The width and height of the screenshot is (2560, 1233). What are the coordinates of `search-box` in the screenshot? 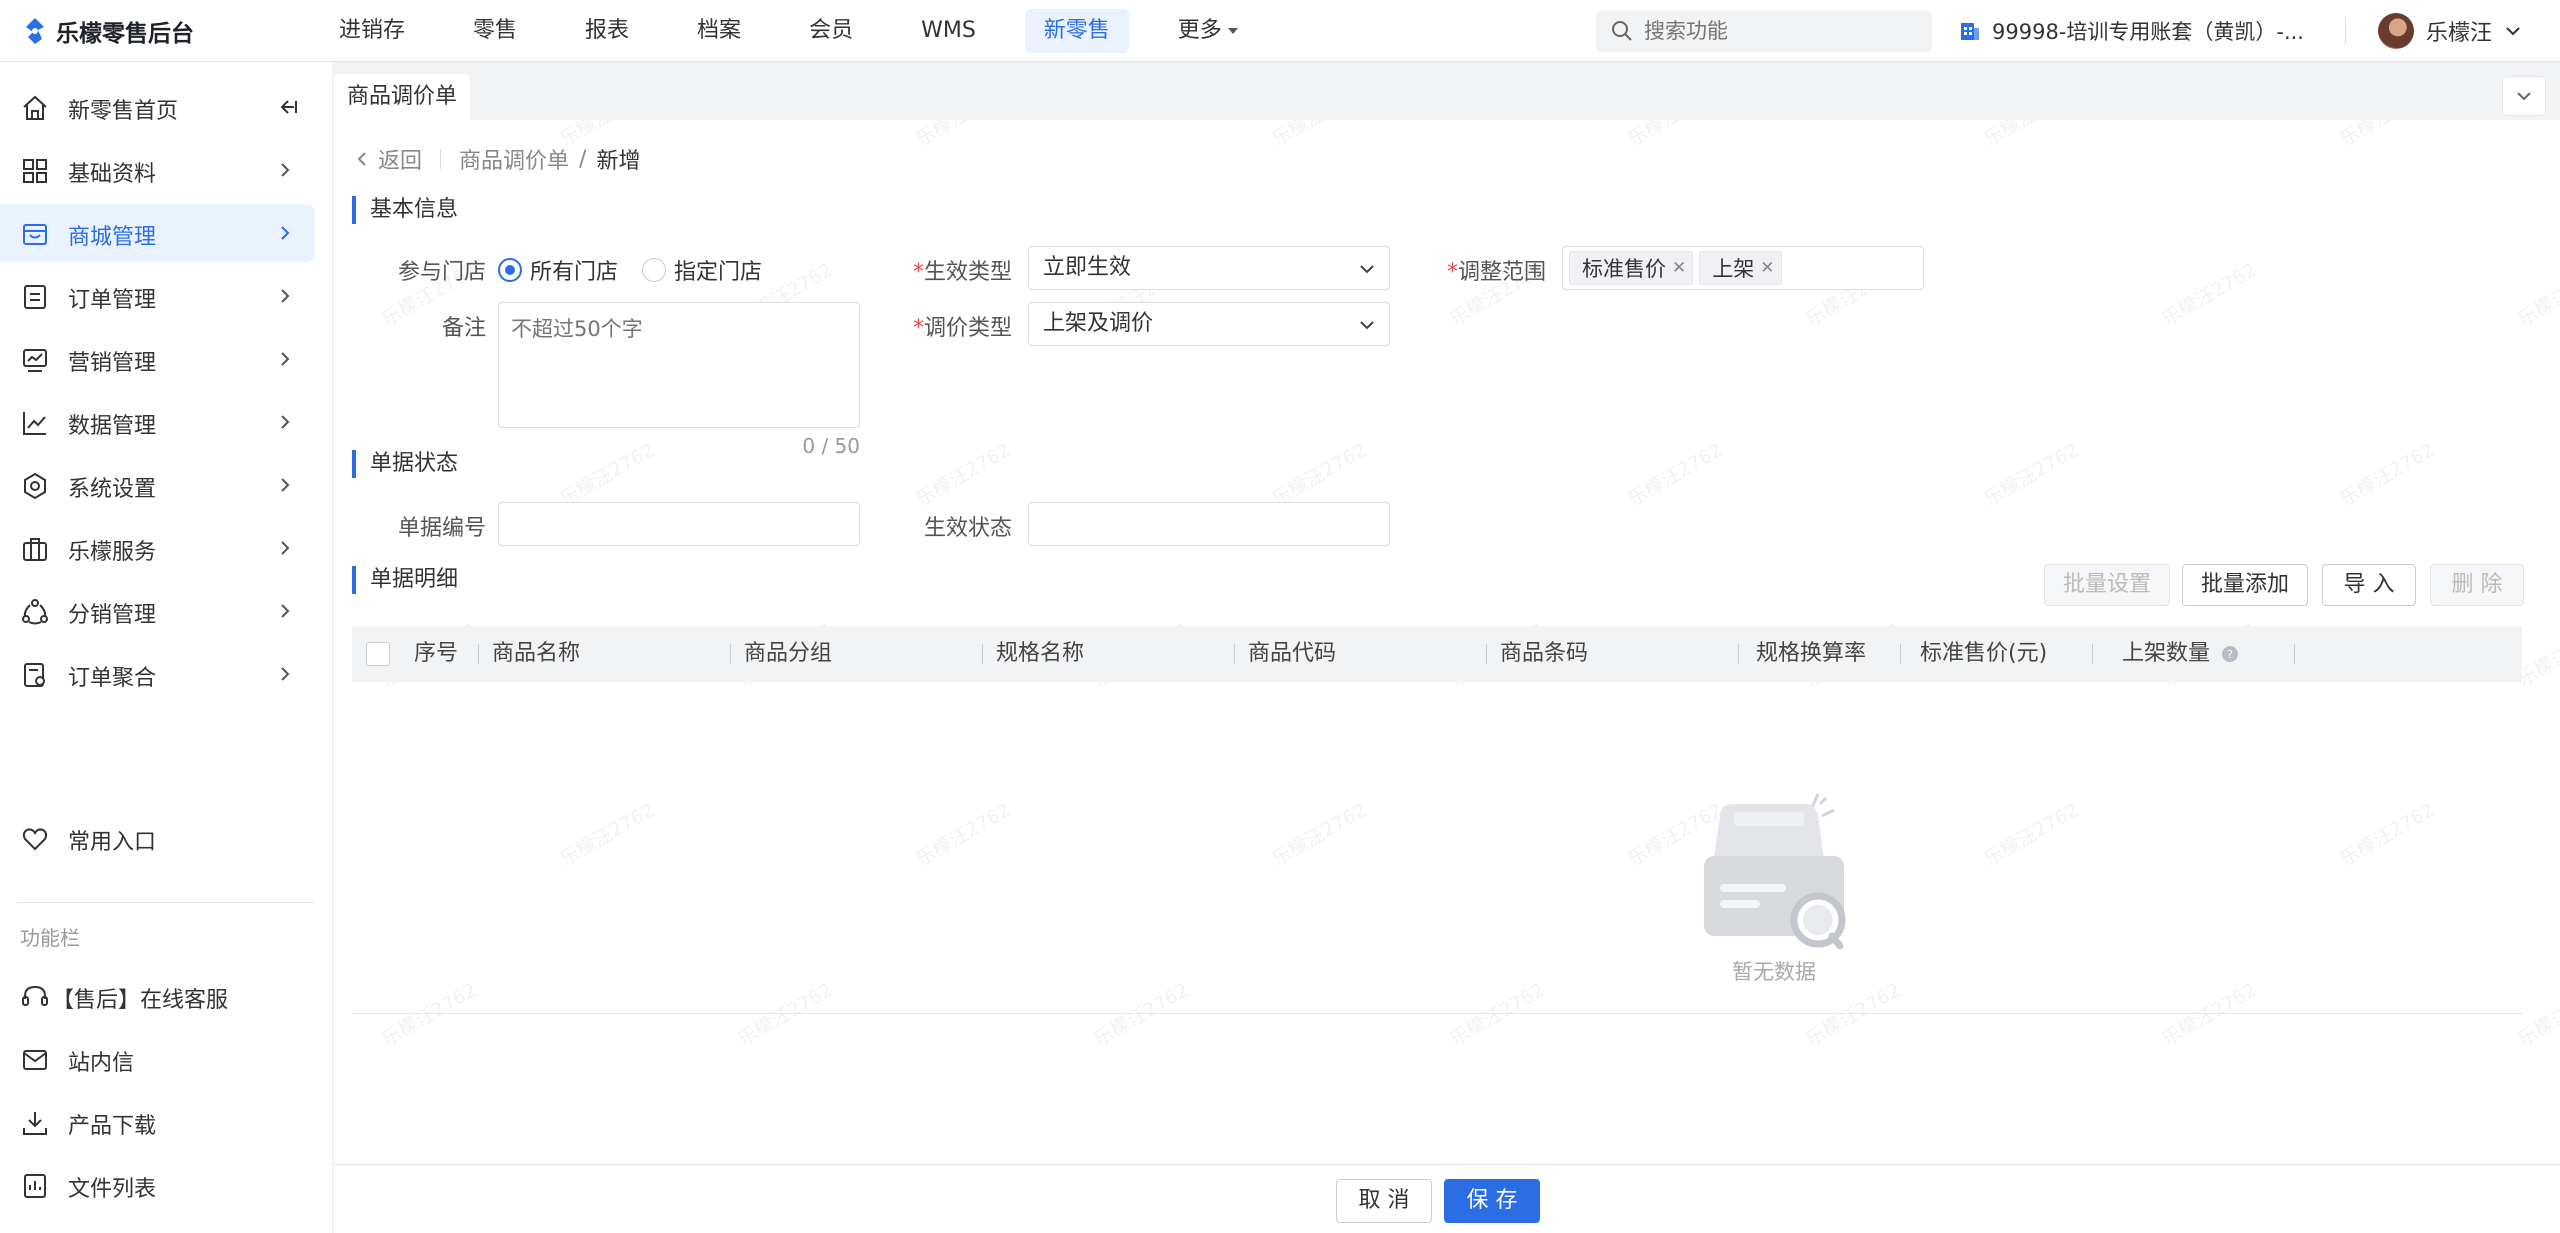 It's located at (1764, 31).